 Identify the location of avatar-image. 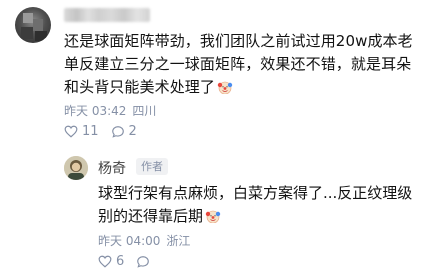
(76, 168).